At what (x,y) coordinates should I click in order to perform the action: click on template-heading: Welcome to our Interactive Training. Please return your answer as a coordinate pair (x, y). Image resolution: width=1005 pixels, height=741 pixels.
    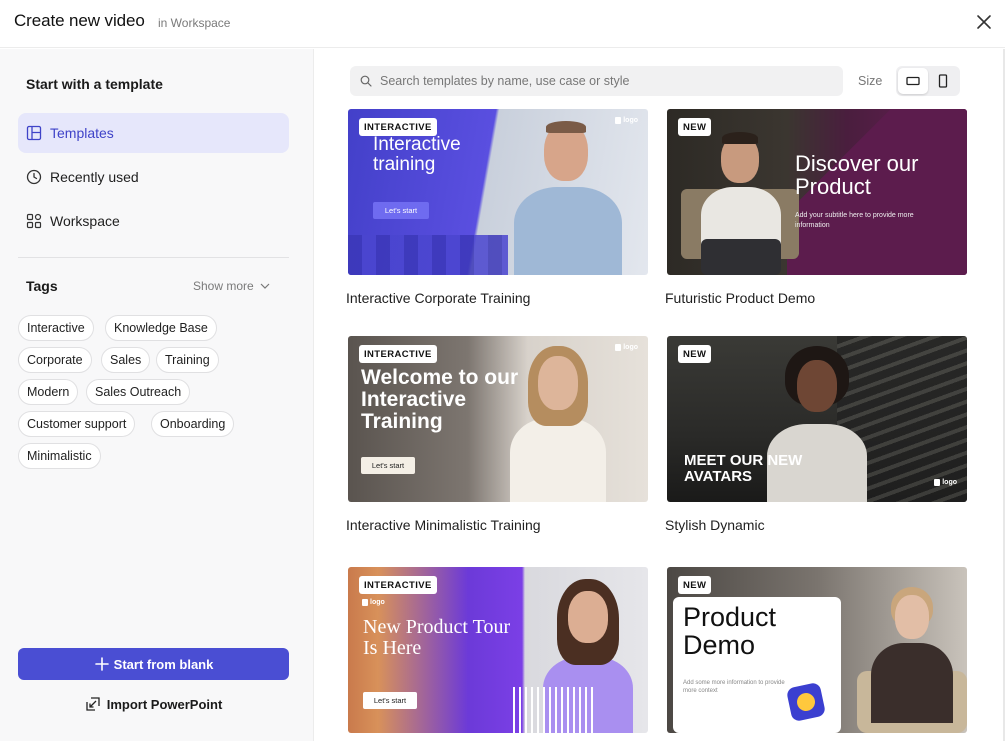
    Looking at the image, I should click on (440, 400).